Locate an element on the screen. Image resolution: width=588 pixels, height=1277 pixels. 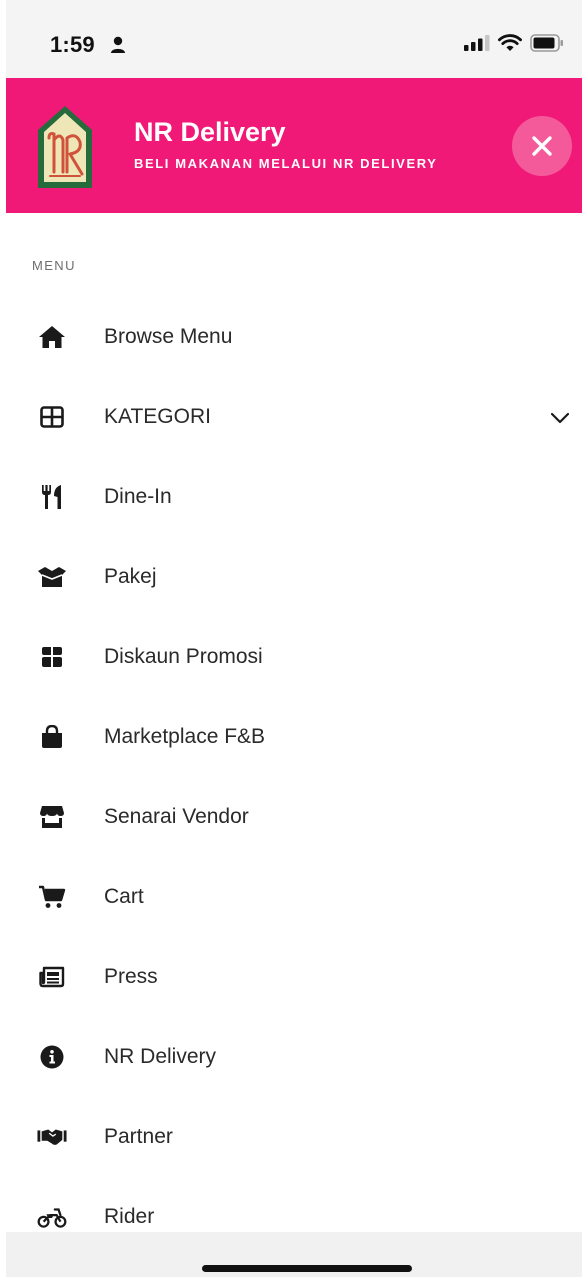
status-icons is located at coordinates (514, 45).